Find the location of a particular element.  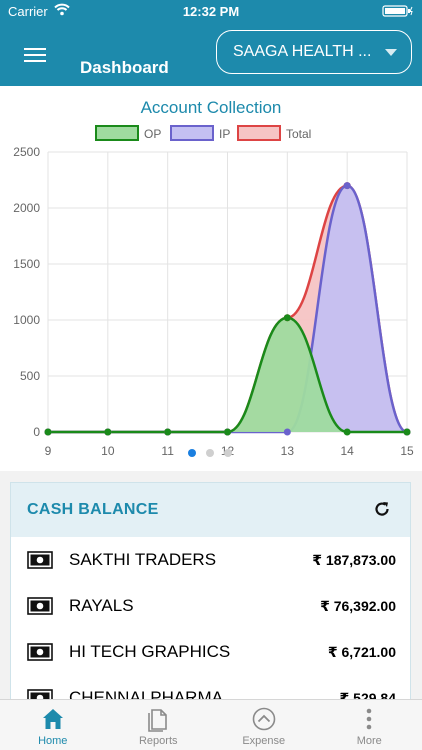

tab-expense: Expense is located at coordinates (264, 725).